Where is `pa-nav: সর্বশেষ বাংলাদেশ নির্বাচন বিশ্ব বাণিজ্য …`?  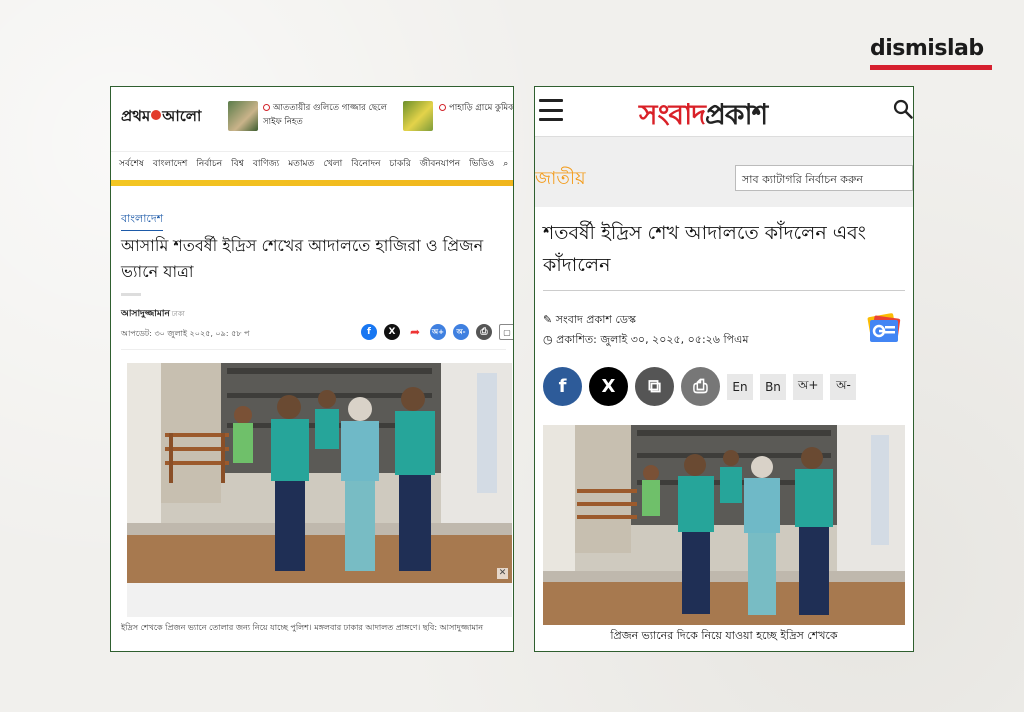 pa-nav: সর্বশেষ বাংলাদেশ নির্বাচন বিশ্ব বাণিজ্য … is located at coordinates (312, 163).